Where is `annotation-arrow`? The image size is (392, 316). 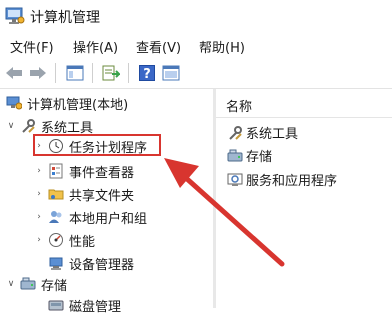 annotation-arrow is located at coordinates (224, 212).